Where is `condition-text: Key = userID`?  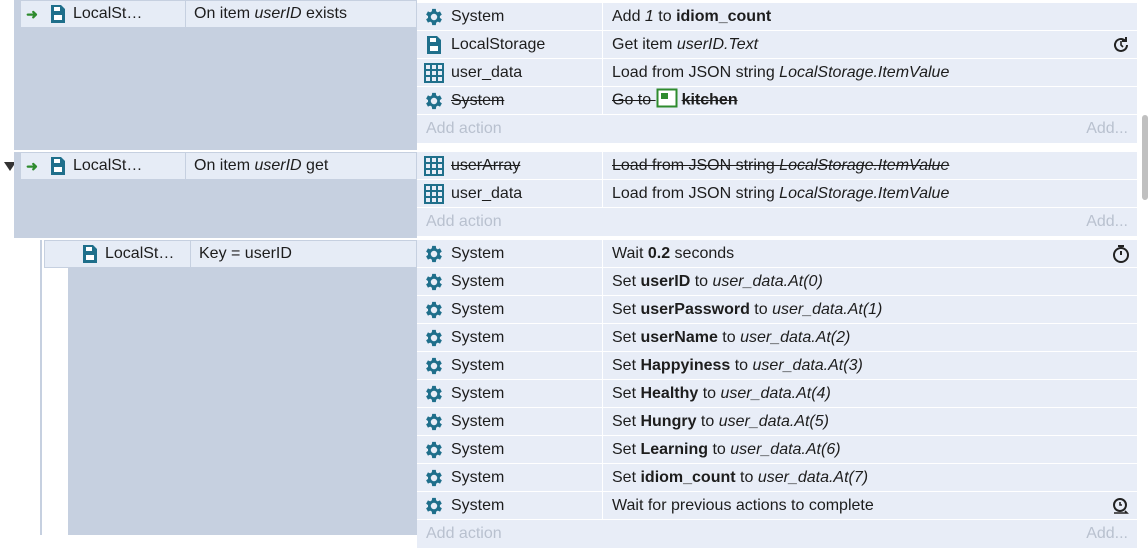 condition-text: Key = userID is located at coordinates (245, 253).